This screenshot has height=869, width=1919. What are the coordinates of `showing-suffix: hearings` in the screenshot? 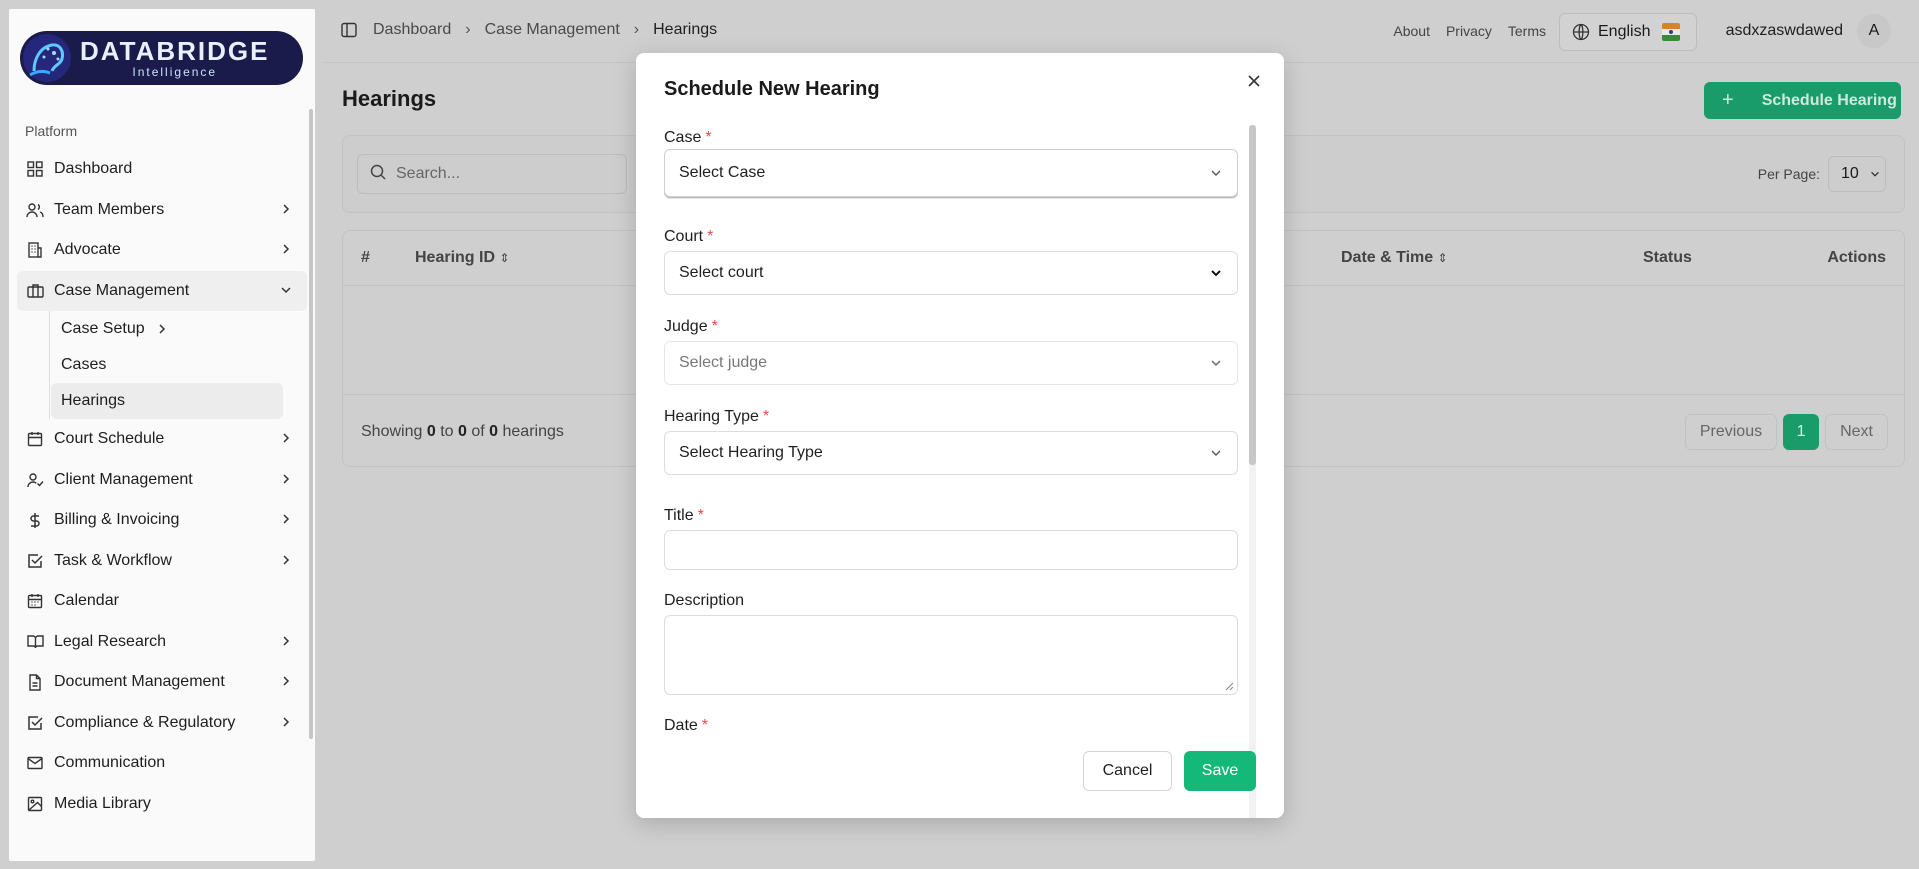 It's located at (533, 431).